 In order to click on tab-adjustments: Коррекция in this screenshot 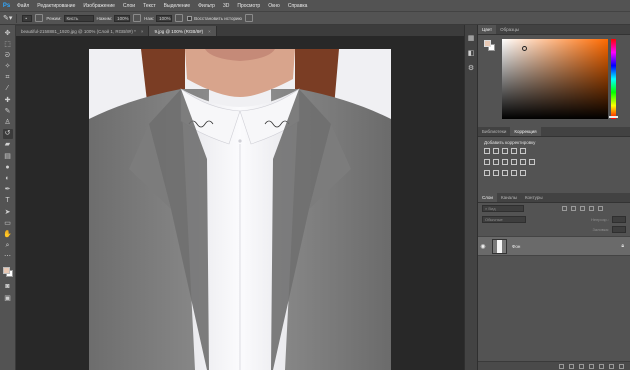, I will do `click(525, 131)`.